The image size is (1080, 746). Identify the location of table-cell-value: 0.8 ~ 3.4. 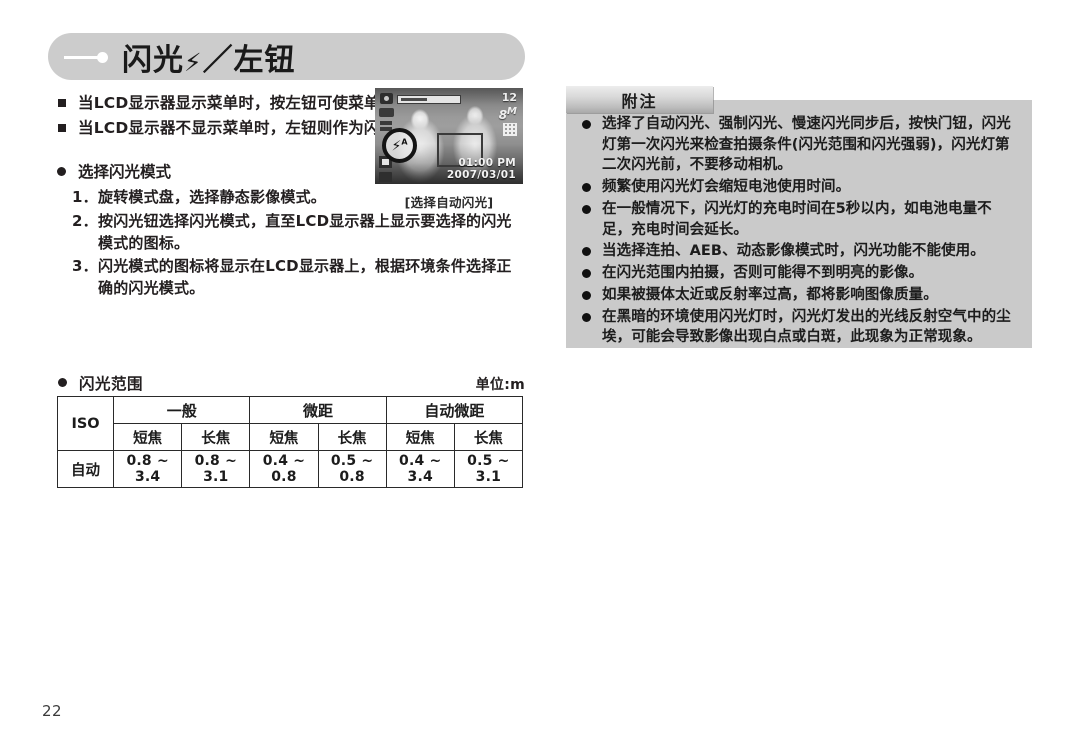
(148, 469).